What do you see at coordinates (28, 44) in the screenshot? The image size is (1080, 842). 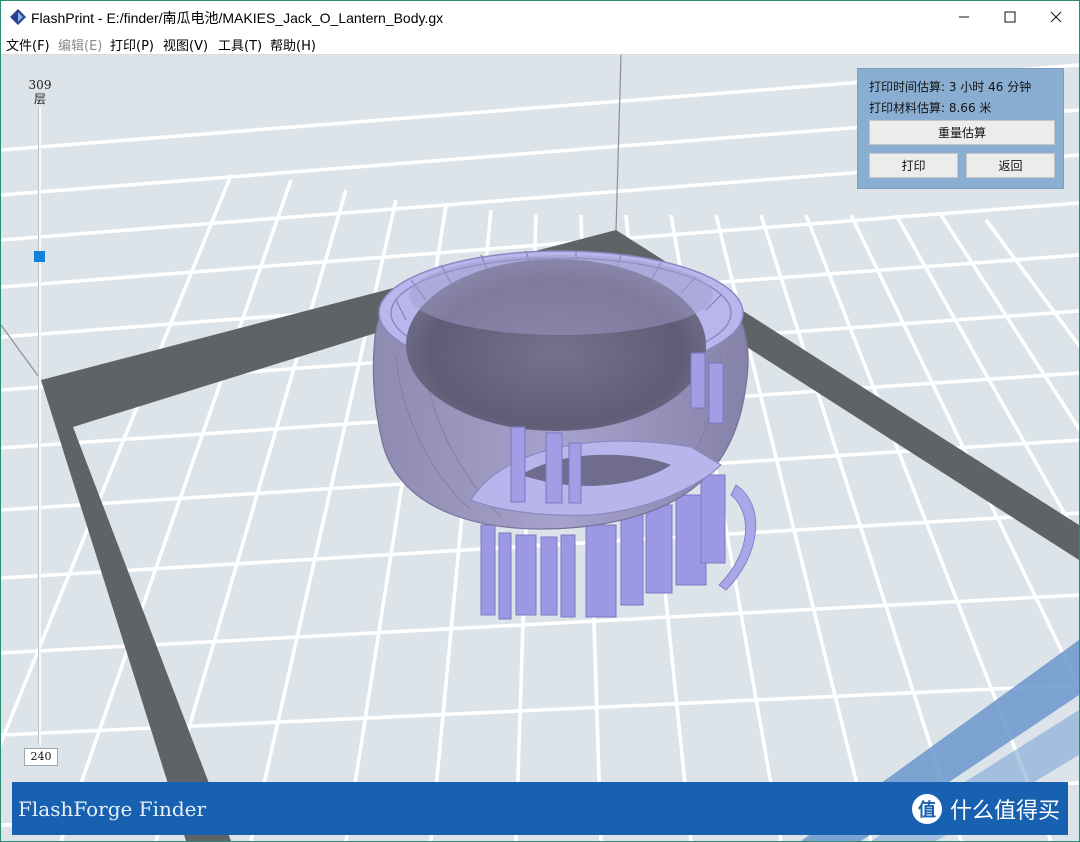 I see `menu-file: 文件(F)` at bounding box center [28, 44].